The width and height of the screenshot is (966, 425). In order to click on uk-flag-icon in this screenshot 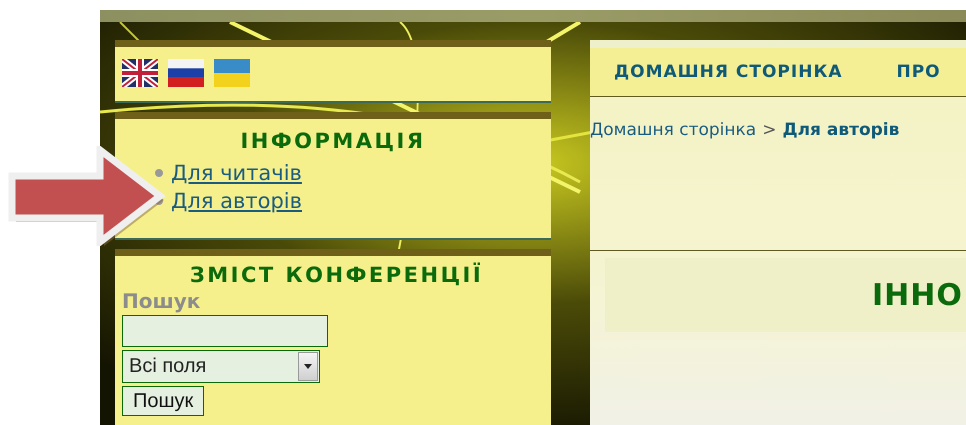, I will do `click(140, 73)`.